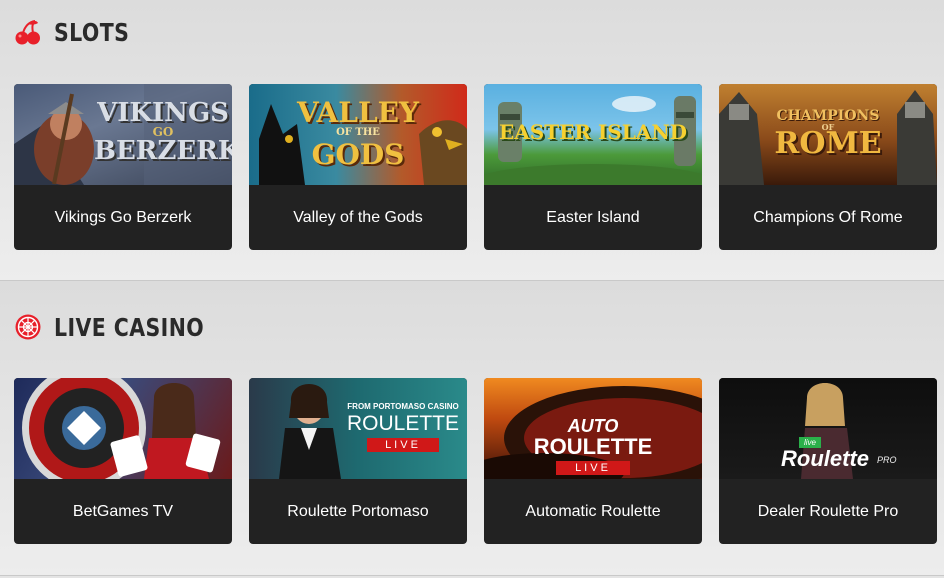  Describe the element at coordinates (123, 428) in the screenshot. I see `game-thumbnail` at that location.